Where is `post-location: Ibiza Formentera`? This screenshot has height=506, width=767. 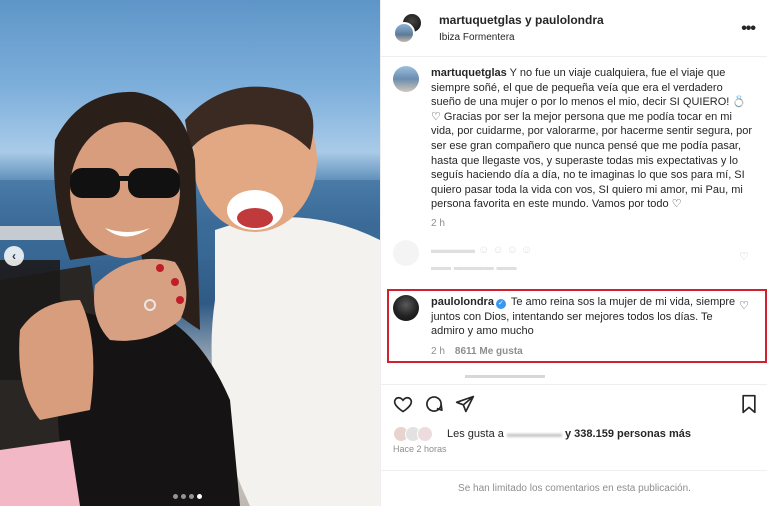 post-location: Ibiza Formentera is located at coordinates (521, 37).